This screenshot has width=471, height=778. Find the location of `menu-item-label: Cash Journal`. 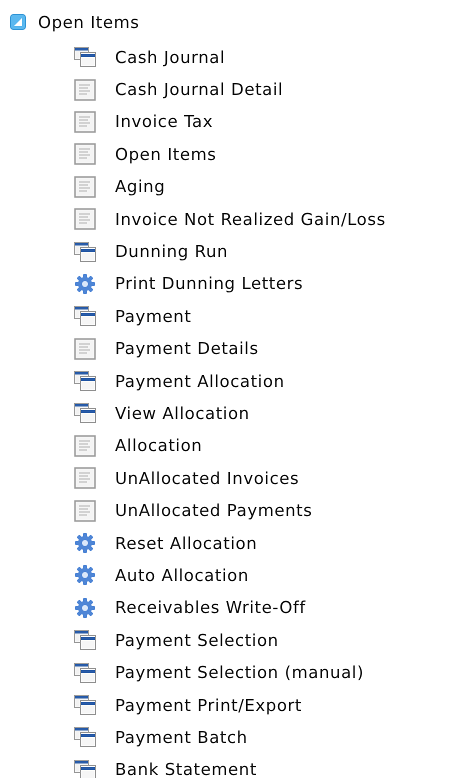

menu-item-label: Cash Journal is located at coordinates (170, 57).